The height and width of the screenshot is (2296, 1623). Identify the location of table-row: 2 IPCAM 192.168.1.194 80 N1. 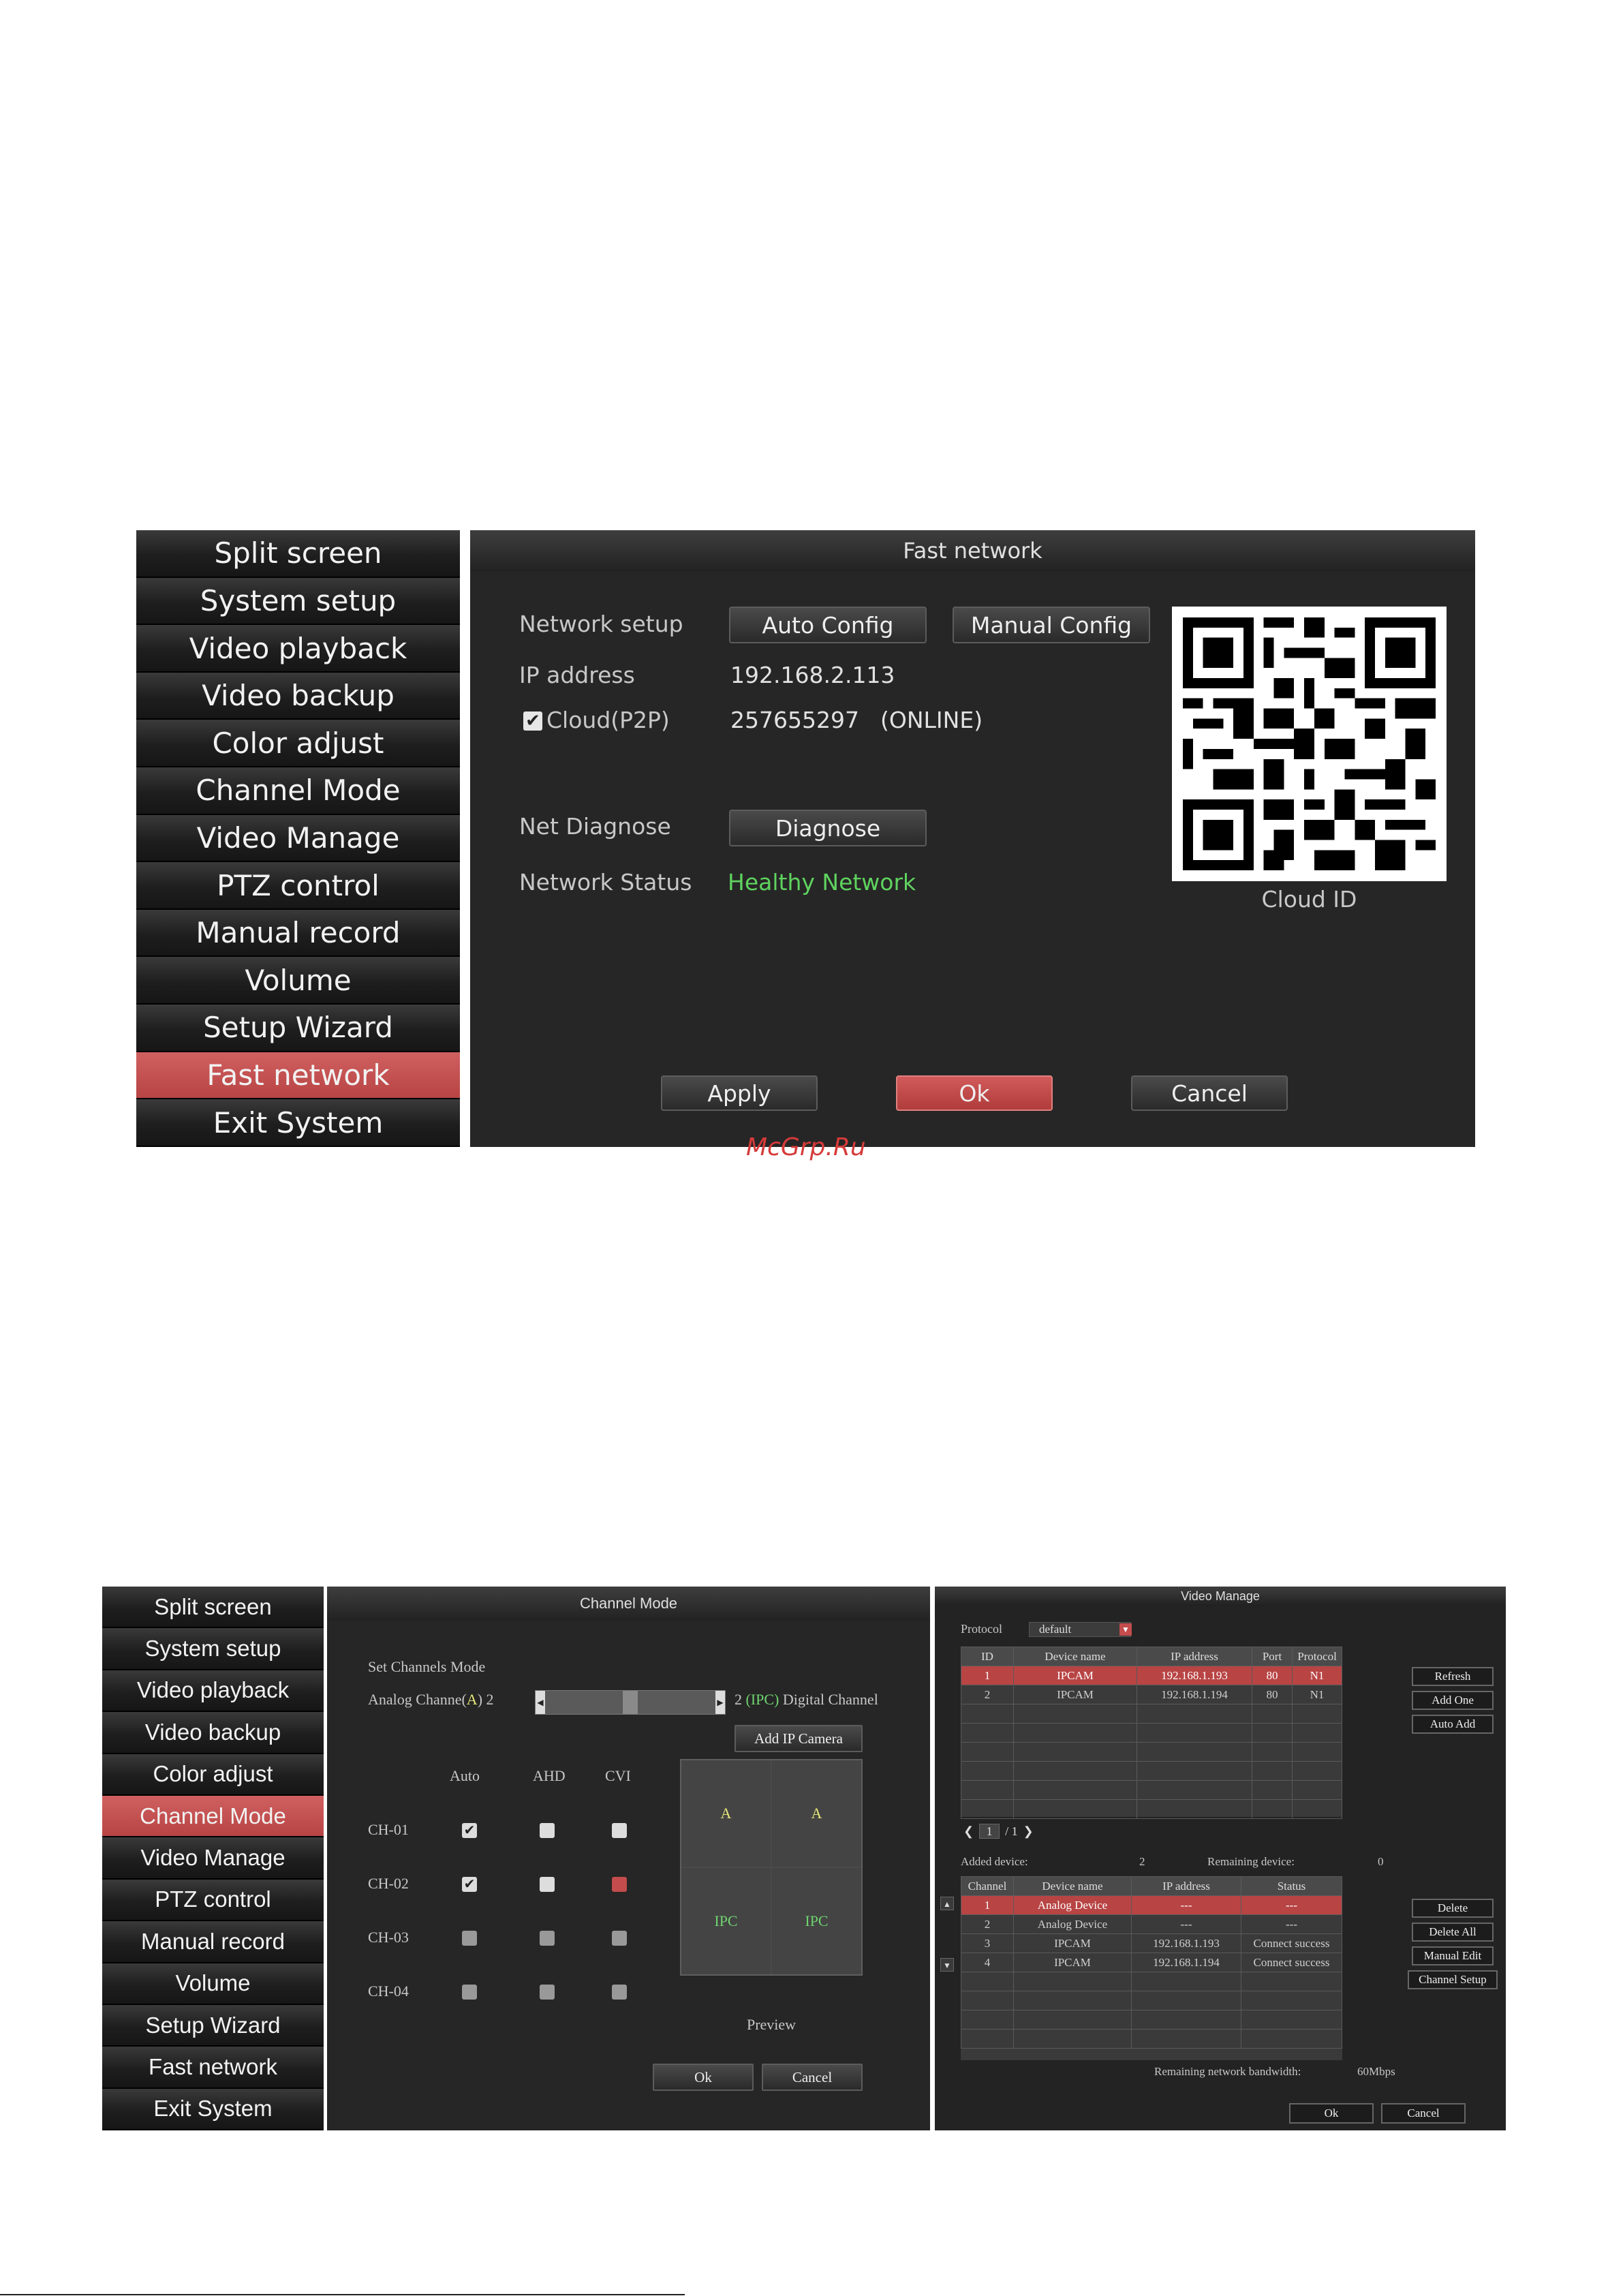
(1151, 1694).